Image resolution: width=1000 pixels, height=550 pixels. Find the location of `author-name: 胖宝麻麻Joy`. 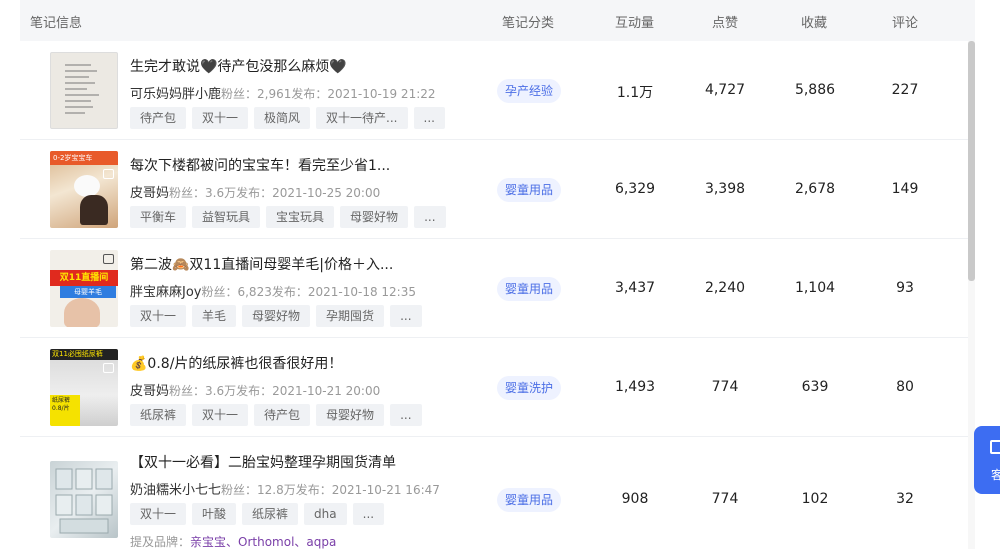

author-name: 胖宝麻麻Joy is located at coordinates (165, 292).